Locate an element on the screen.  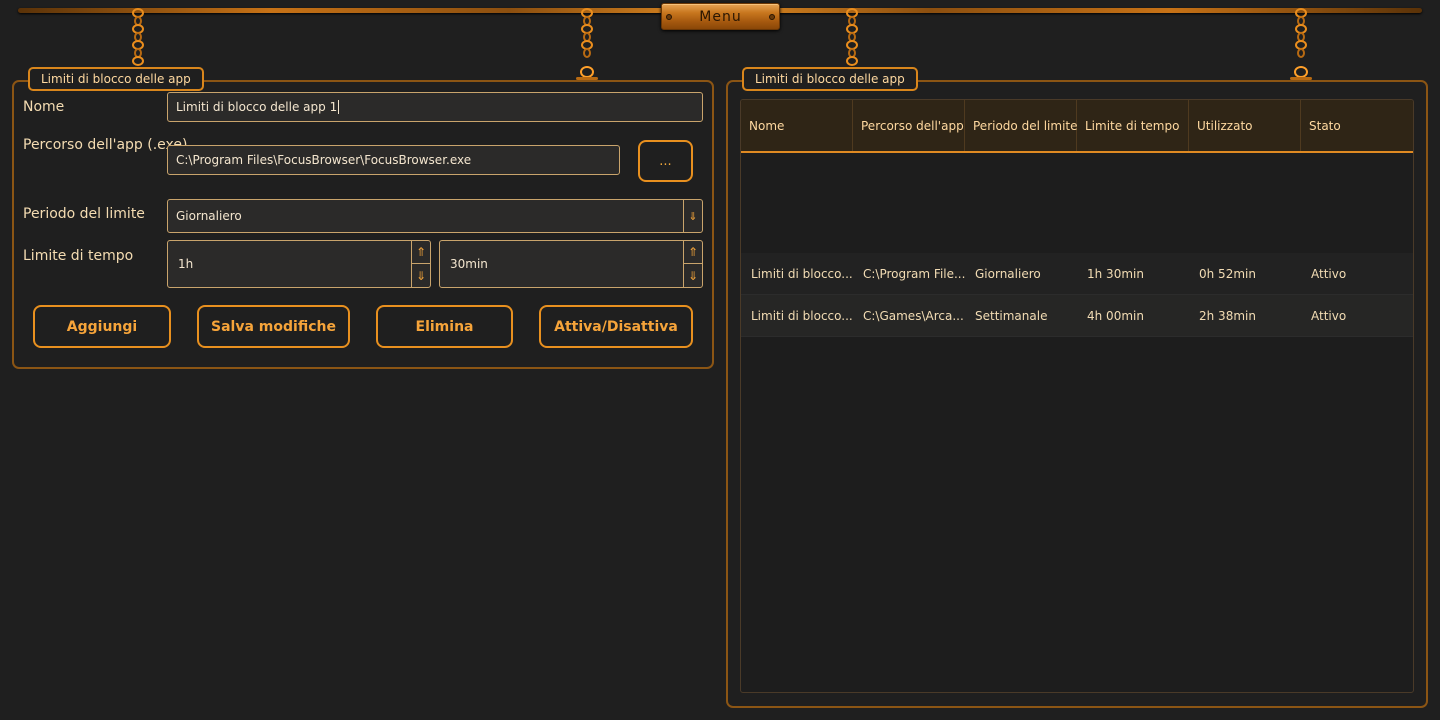
minutes-spin: ⇑ ⇓ is located at coordinates (692, 264).